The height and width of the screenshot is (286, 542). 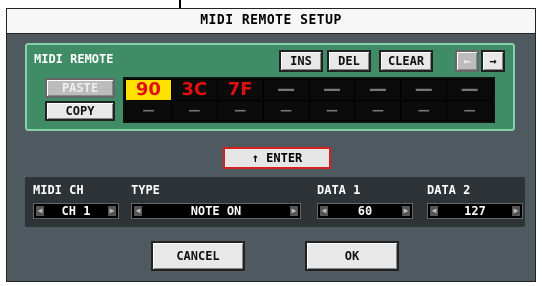 What do you see at coordinates (406, 61) in the screenshot?
I see `clear-button: CLEAR` at bounding box center [406, 61].